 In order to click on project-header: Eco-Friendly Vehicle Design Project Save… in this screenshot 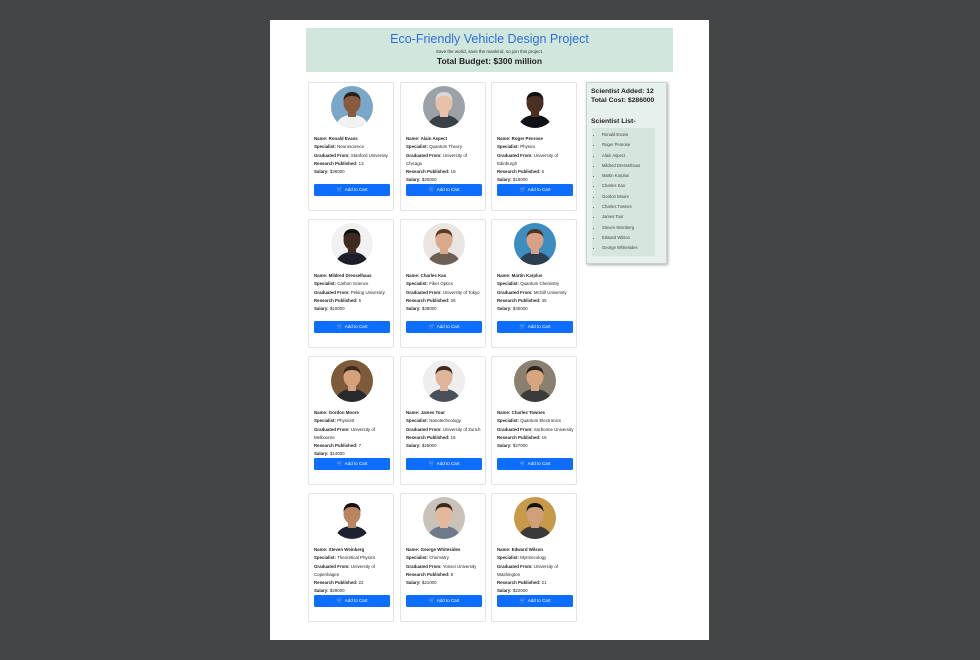, I will do `click(489, 50)`.